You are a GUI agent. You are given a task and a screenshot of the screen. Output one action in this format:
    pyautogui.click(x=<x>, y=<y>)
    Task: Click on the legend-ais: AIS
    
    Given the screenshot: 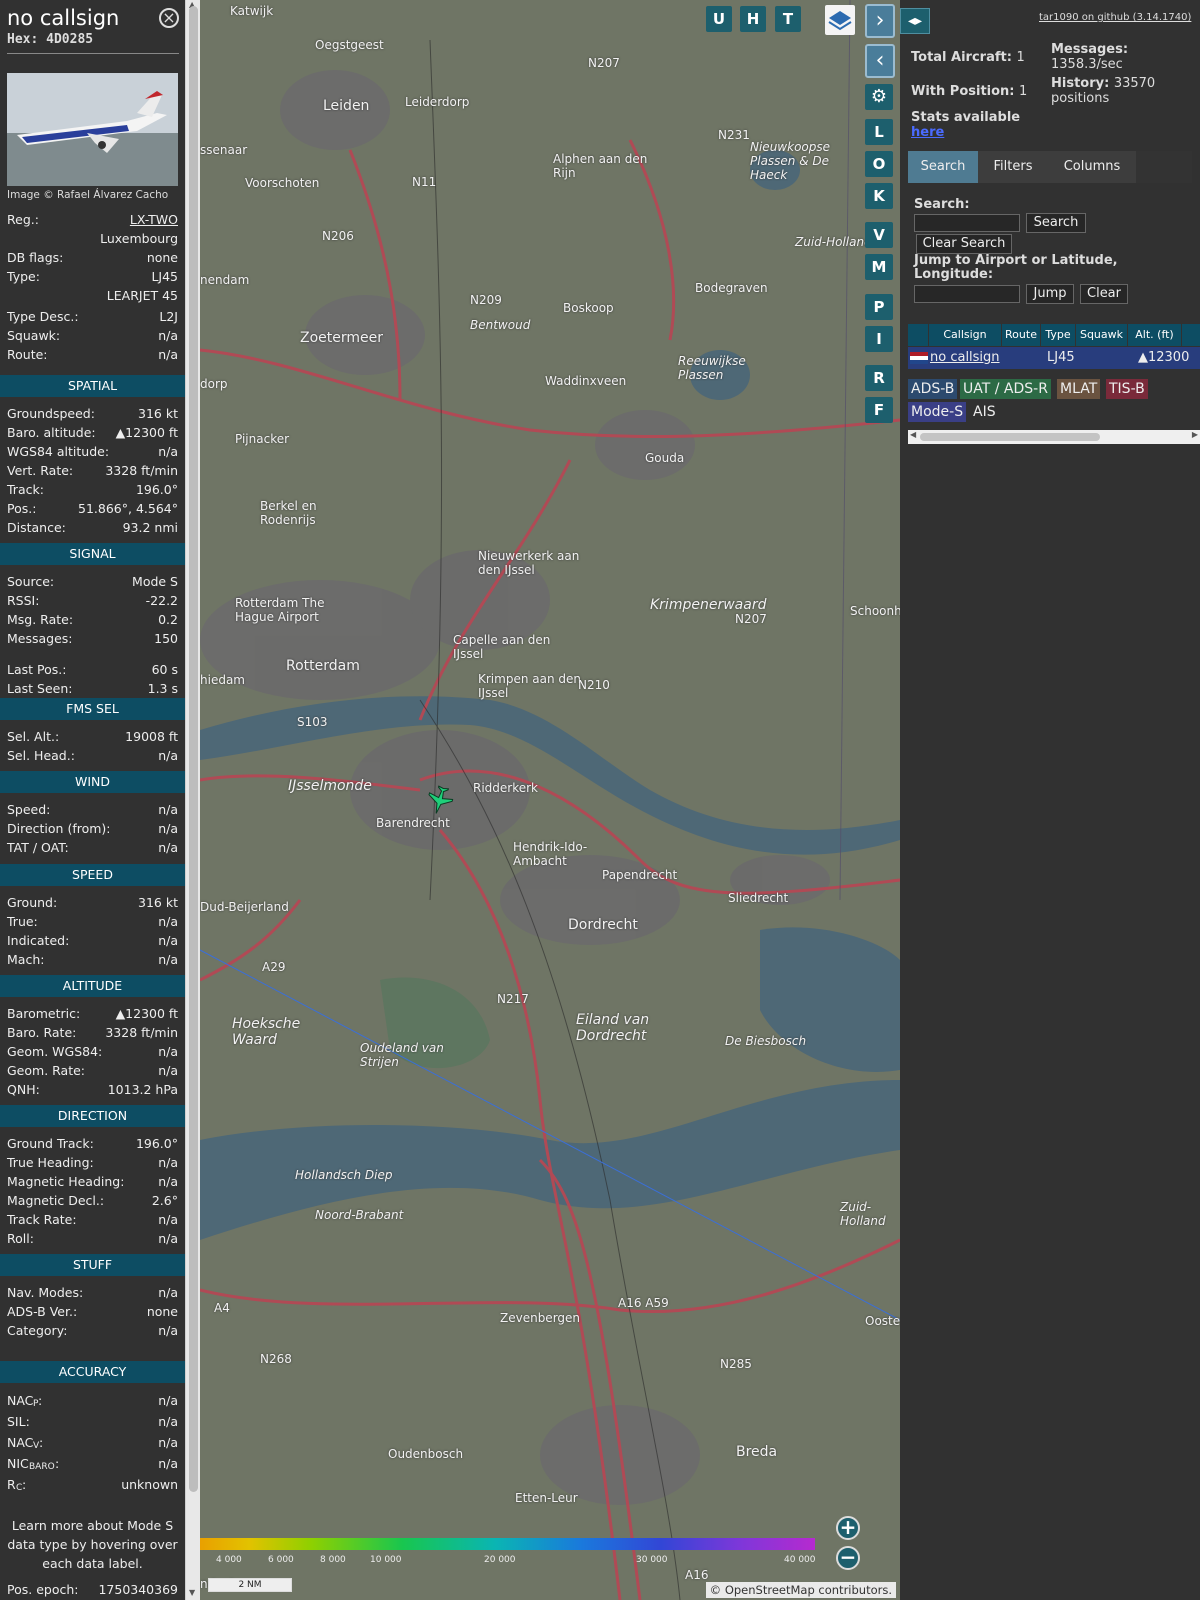 What is the action you would take?
    pyautogui.click(x=984, y=412)
    